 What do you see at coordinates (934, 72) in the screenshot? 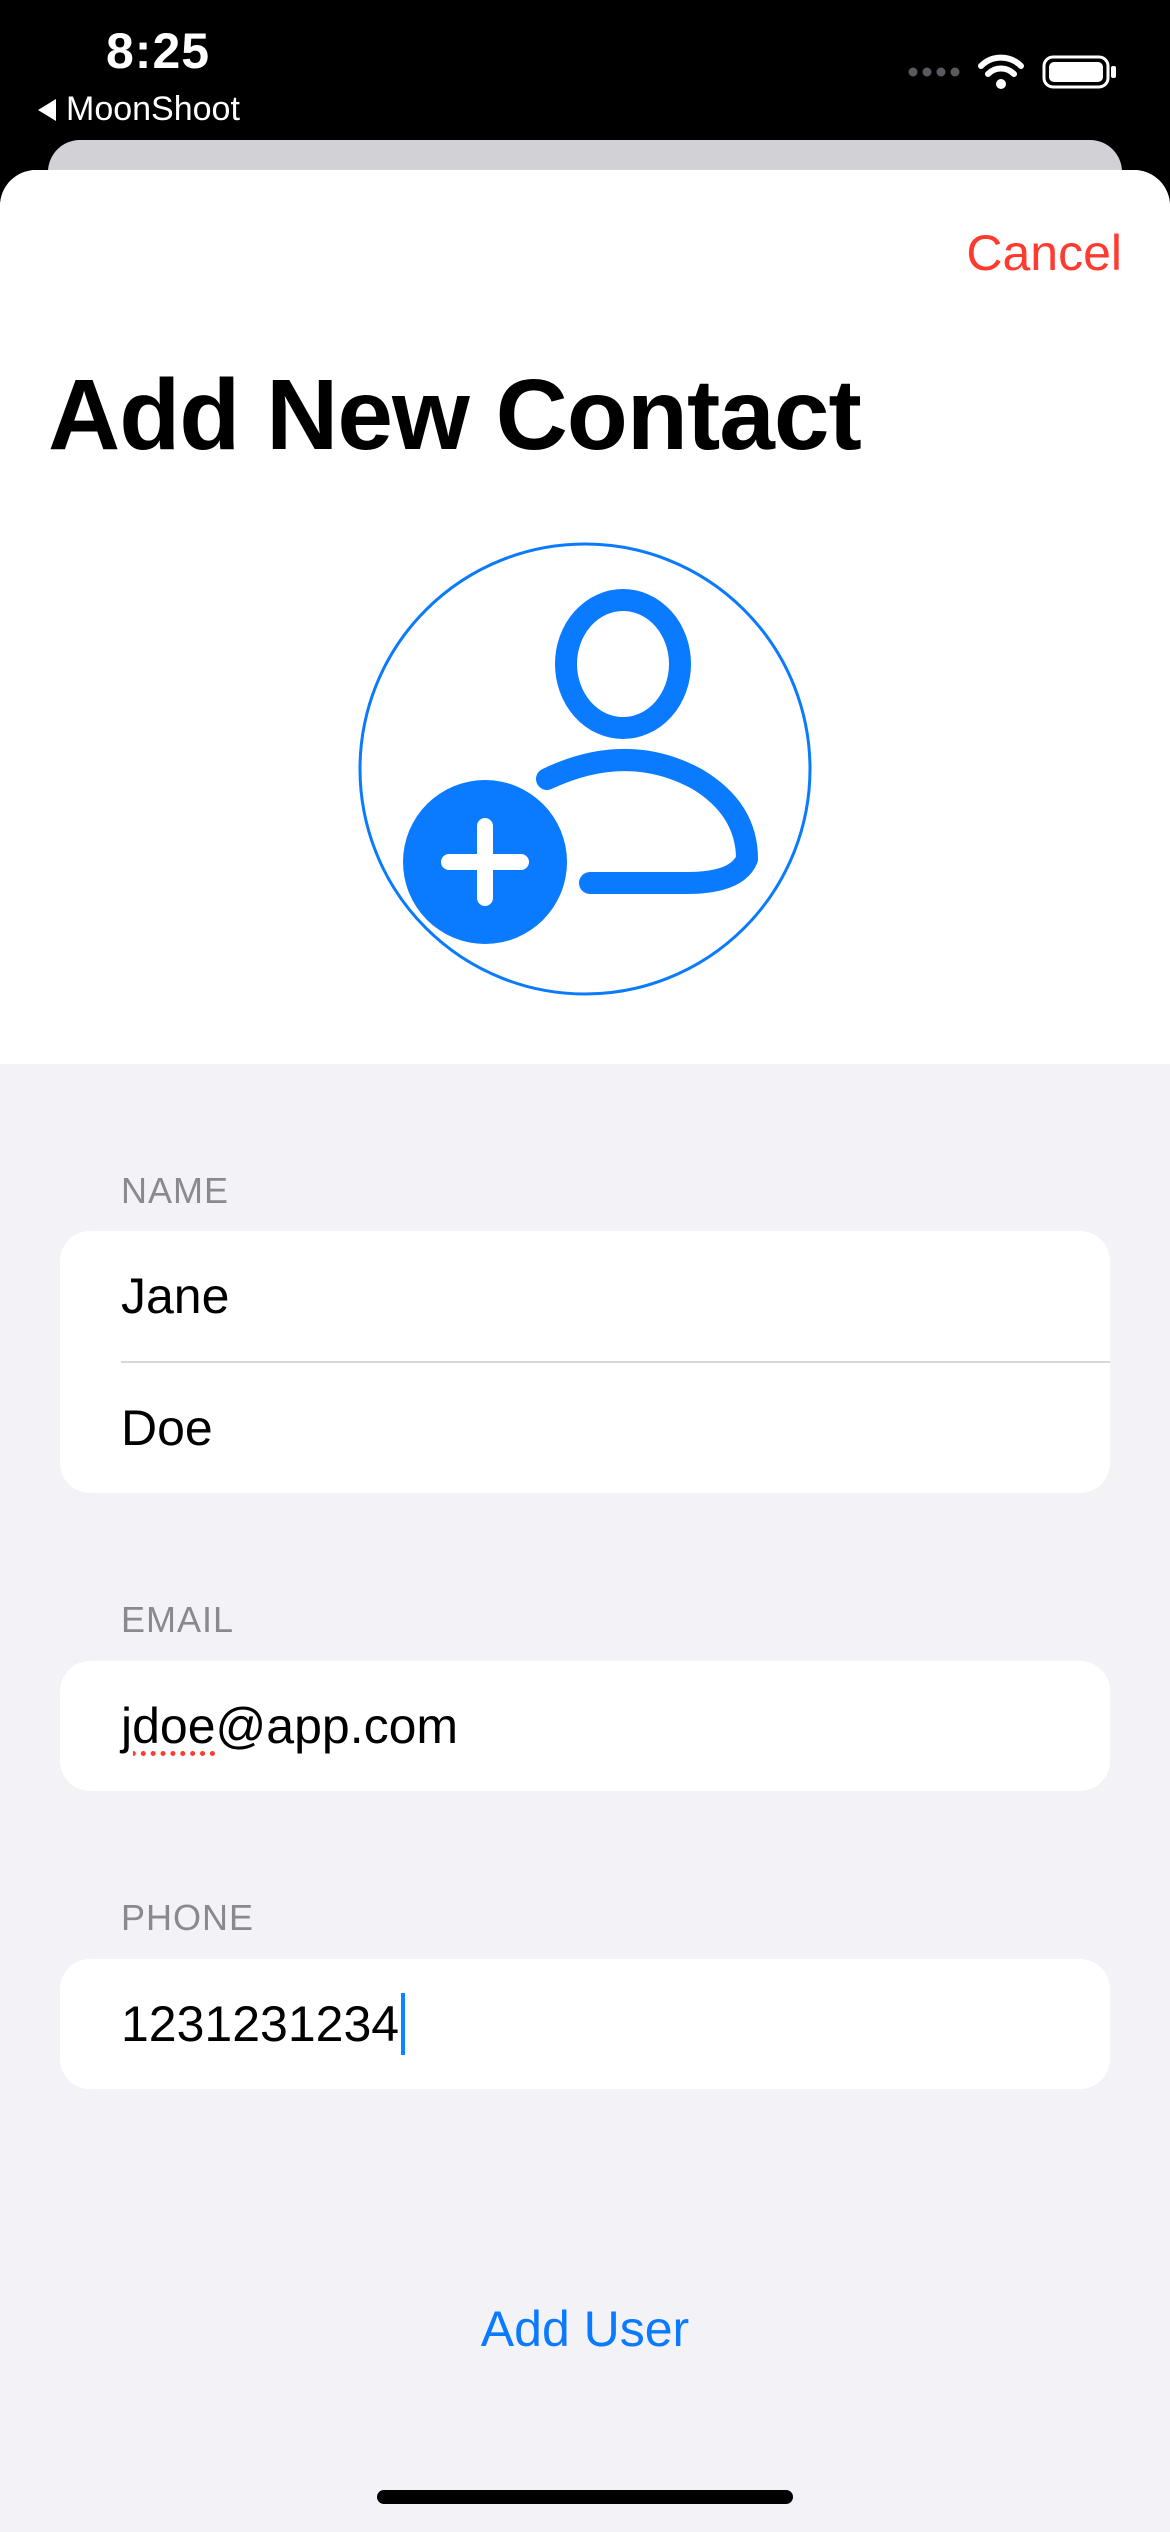
I see `cellular-icon` at bounding box center [934, 72].